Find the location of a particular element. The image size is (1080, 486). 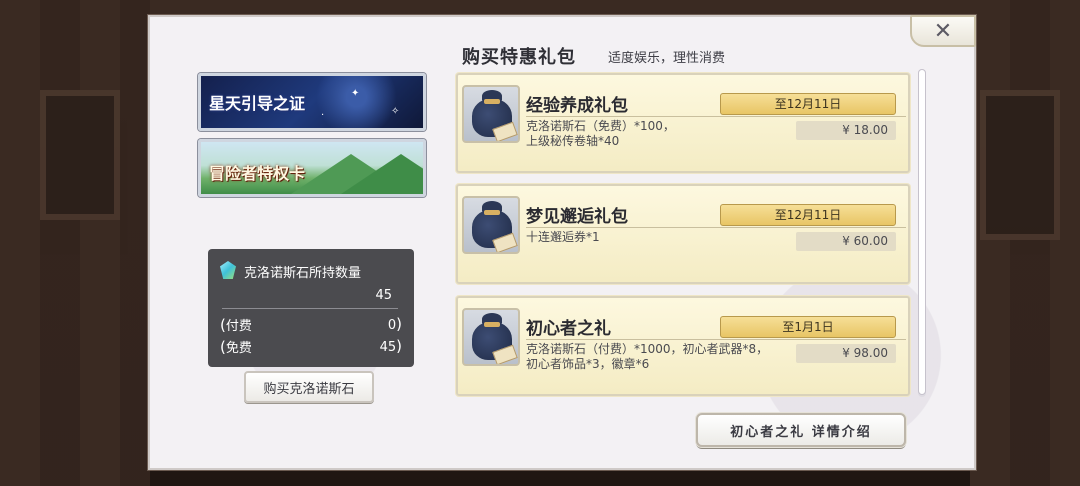

package-price: ¥ 98.00 is located at coordinates (846, 353).